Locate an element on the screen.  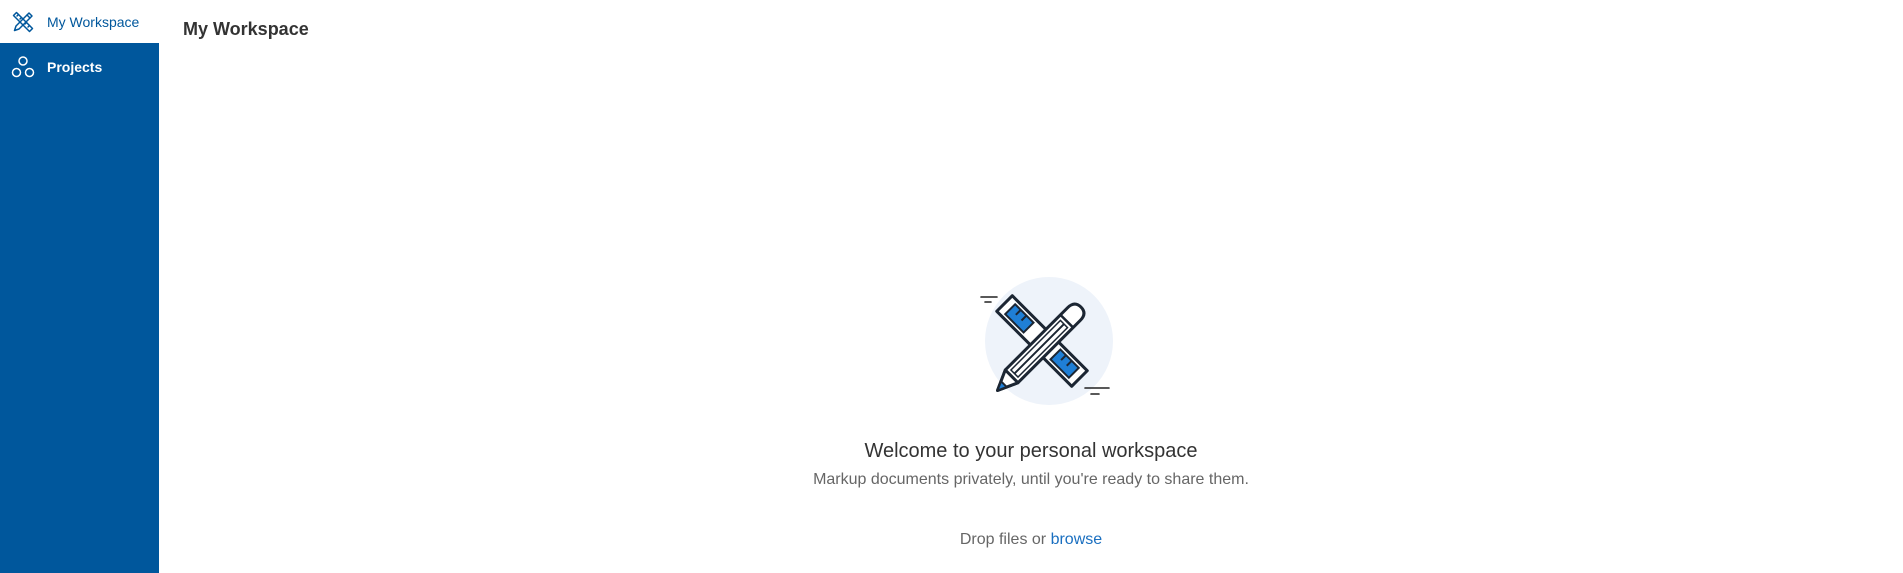
pencil-ruler-illustration is located at coordinates (1046, 341).